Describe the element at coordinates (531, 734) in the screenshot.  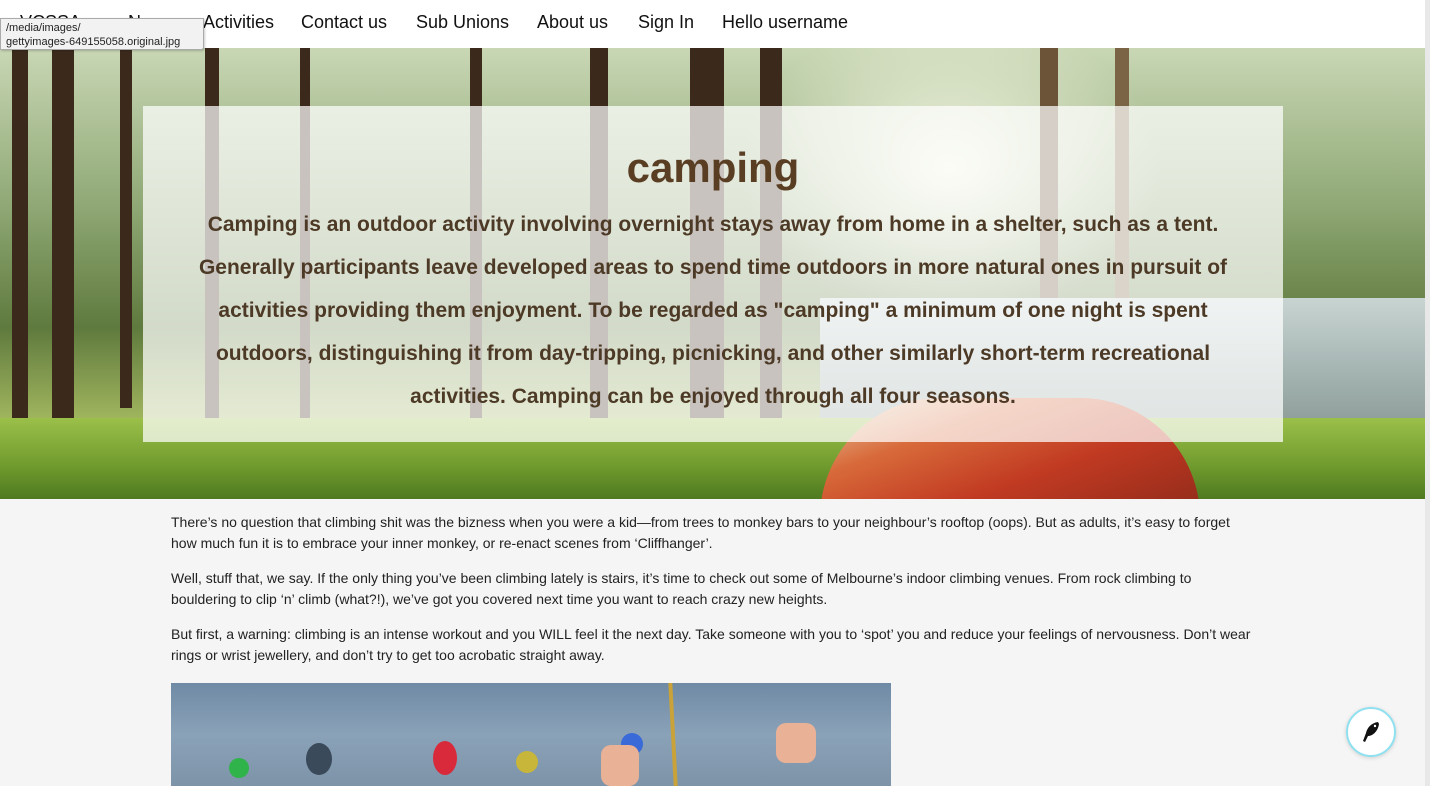
I see `climbing-wall-image` at that location.